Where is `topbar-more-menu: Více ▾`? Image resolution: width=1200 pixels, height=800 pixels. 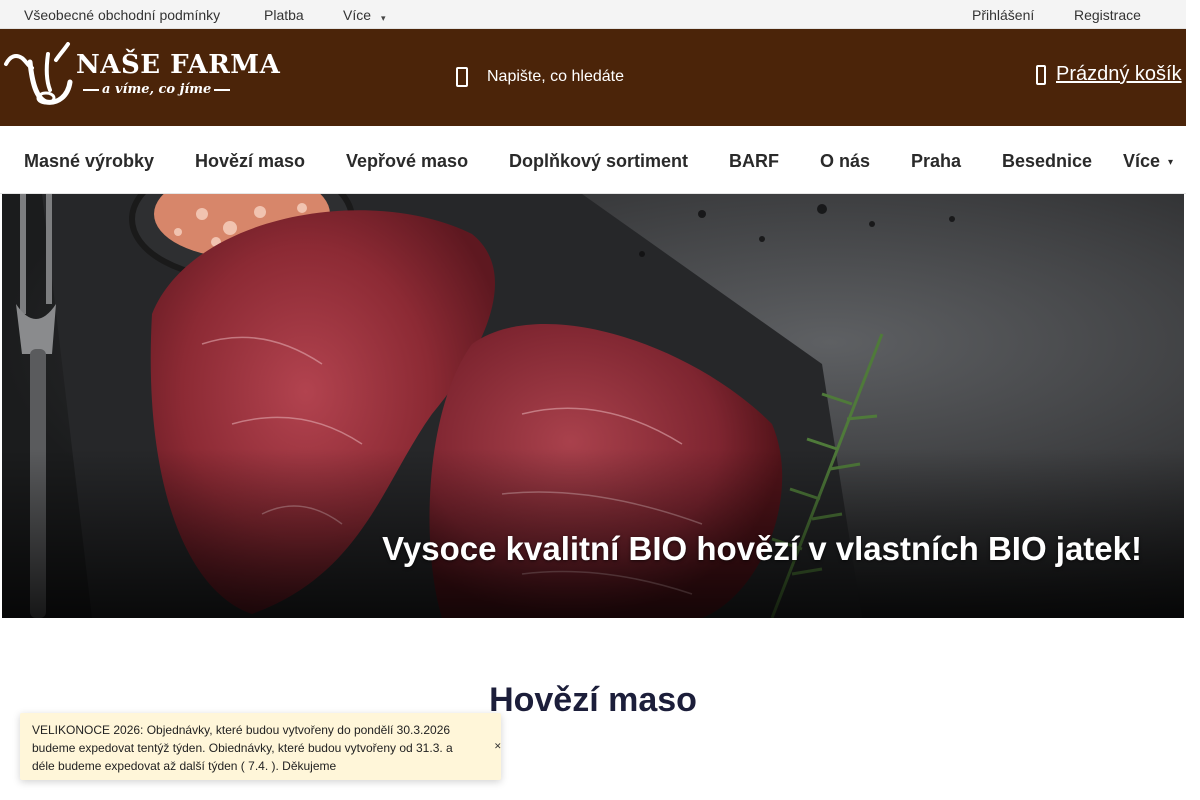
topbar-more-menu: Více ▾ is located at coordinates (364, 15).